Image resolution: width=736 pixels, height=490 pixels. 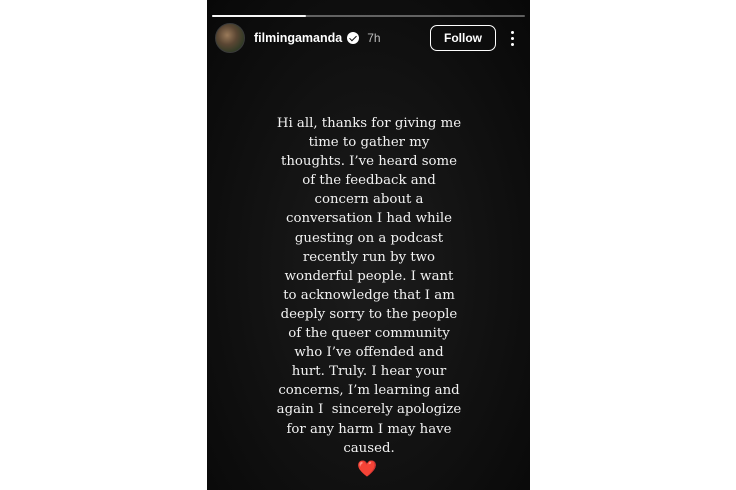 I want to click on story-header: filmingamanda 7h Follow, so click(x=368, y=38).